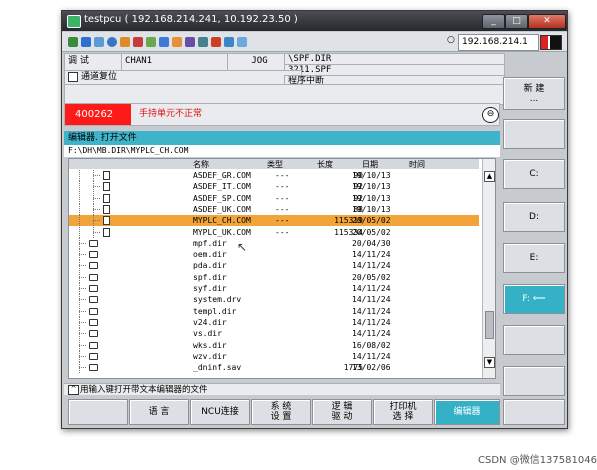 The height and width of the screenshot is (470, 597). What do you see at coordinates (534, 217) in the screenshot?
I see `softkey-drive-d: D:` at bounding box center [534, 217].